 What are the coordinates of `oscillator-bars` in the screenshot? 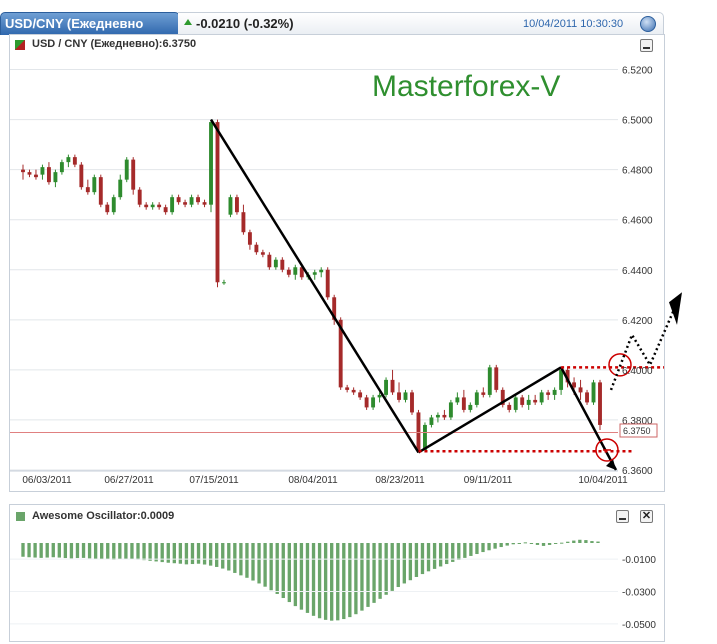 It's located at (310, 580).